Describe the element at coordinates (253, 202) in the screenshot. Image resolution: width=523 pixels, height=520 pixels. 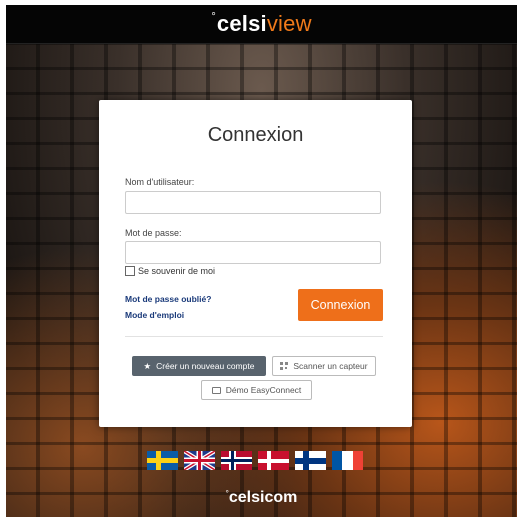
I see `username-input` at that location.